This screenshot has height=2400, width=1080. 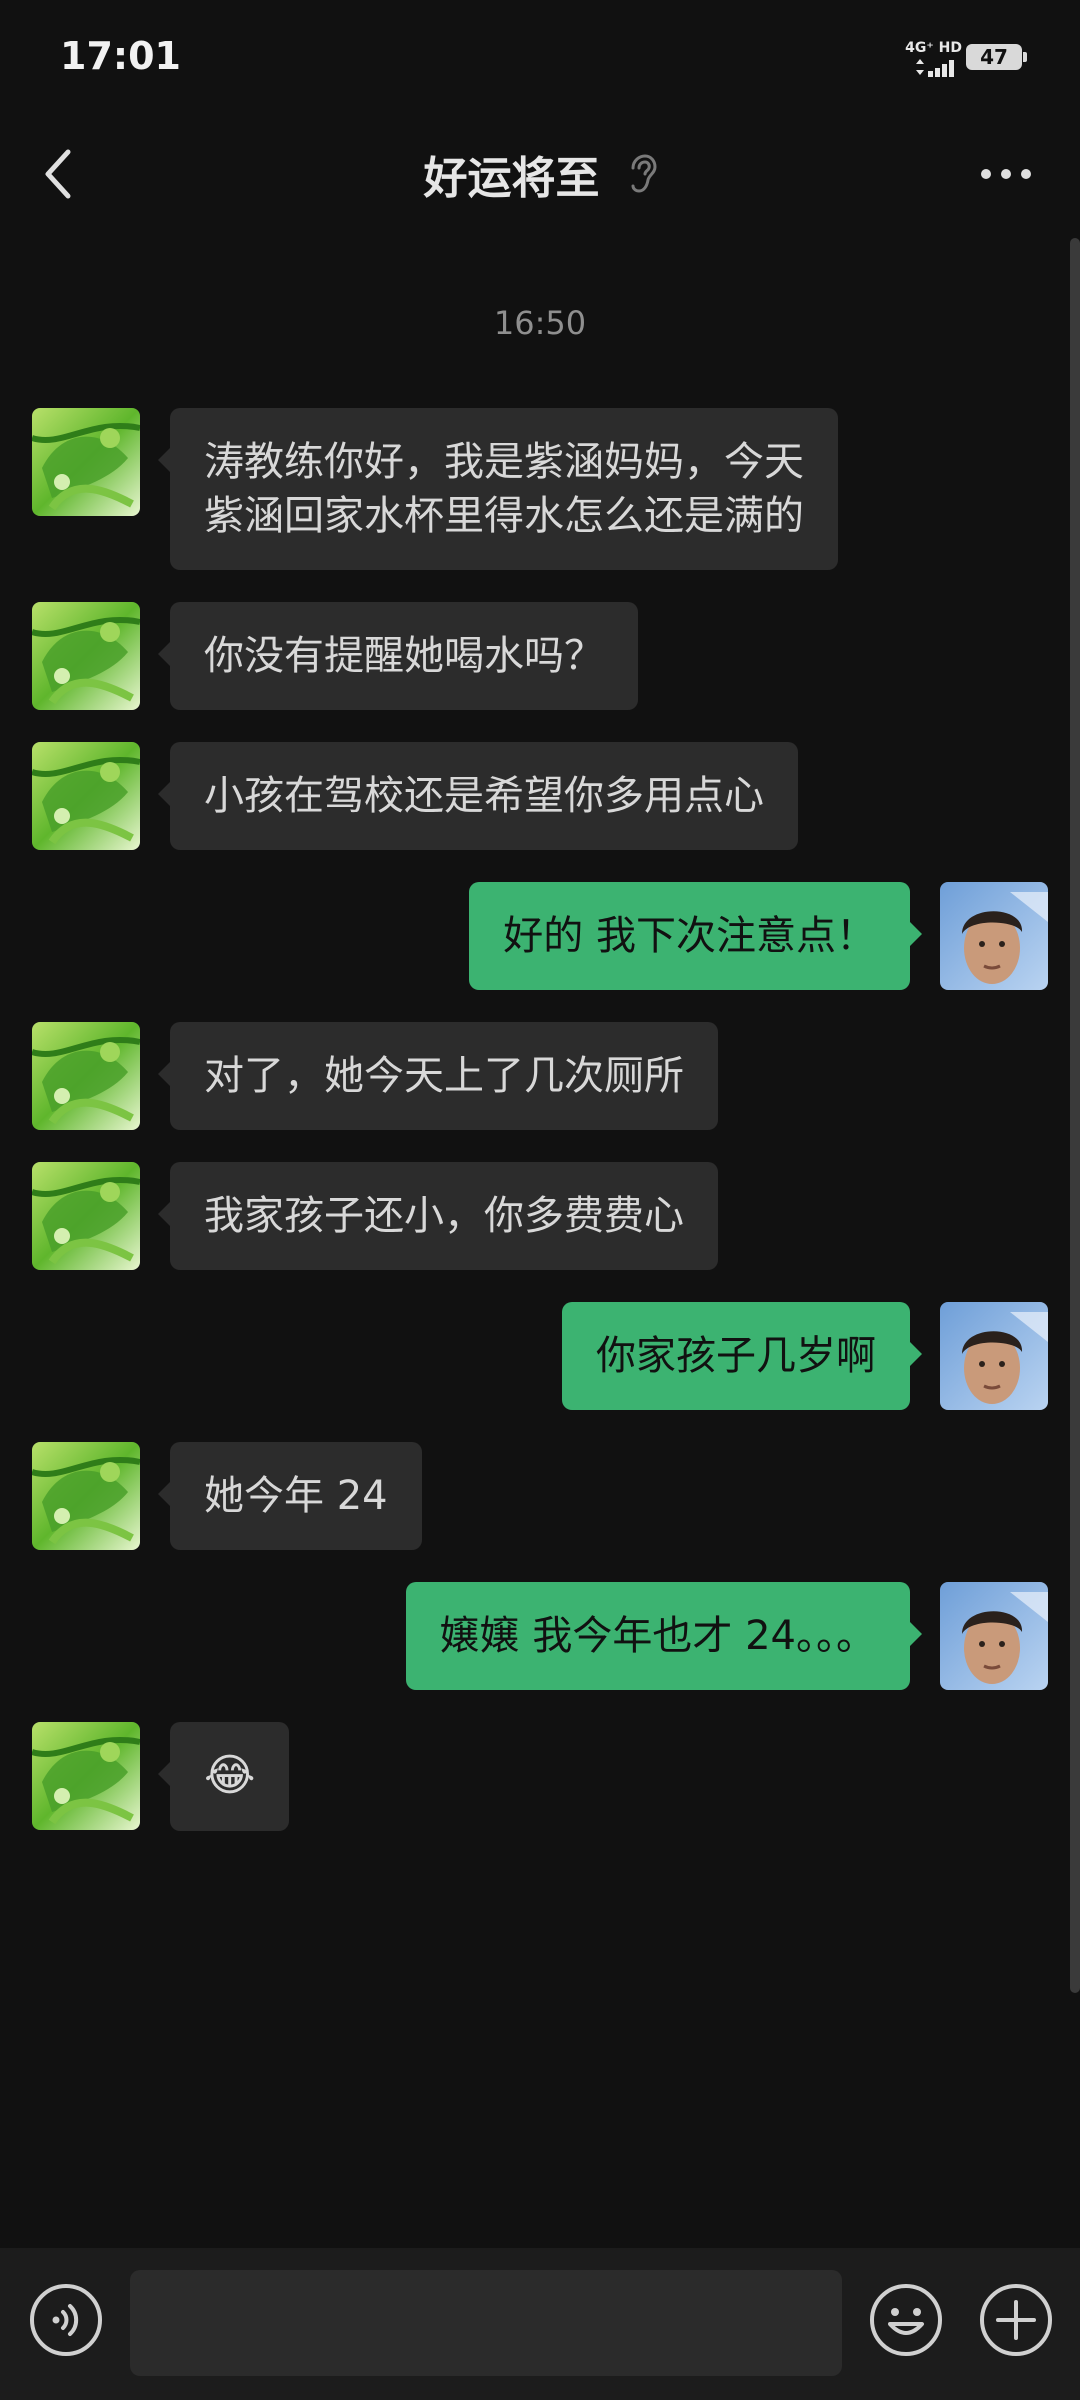 What do you see at coordinates (644, 173) in the screenshot?
I see `ear-icon` at bounding box center [644, 173].